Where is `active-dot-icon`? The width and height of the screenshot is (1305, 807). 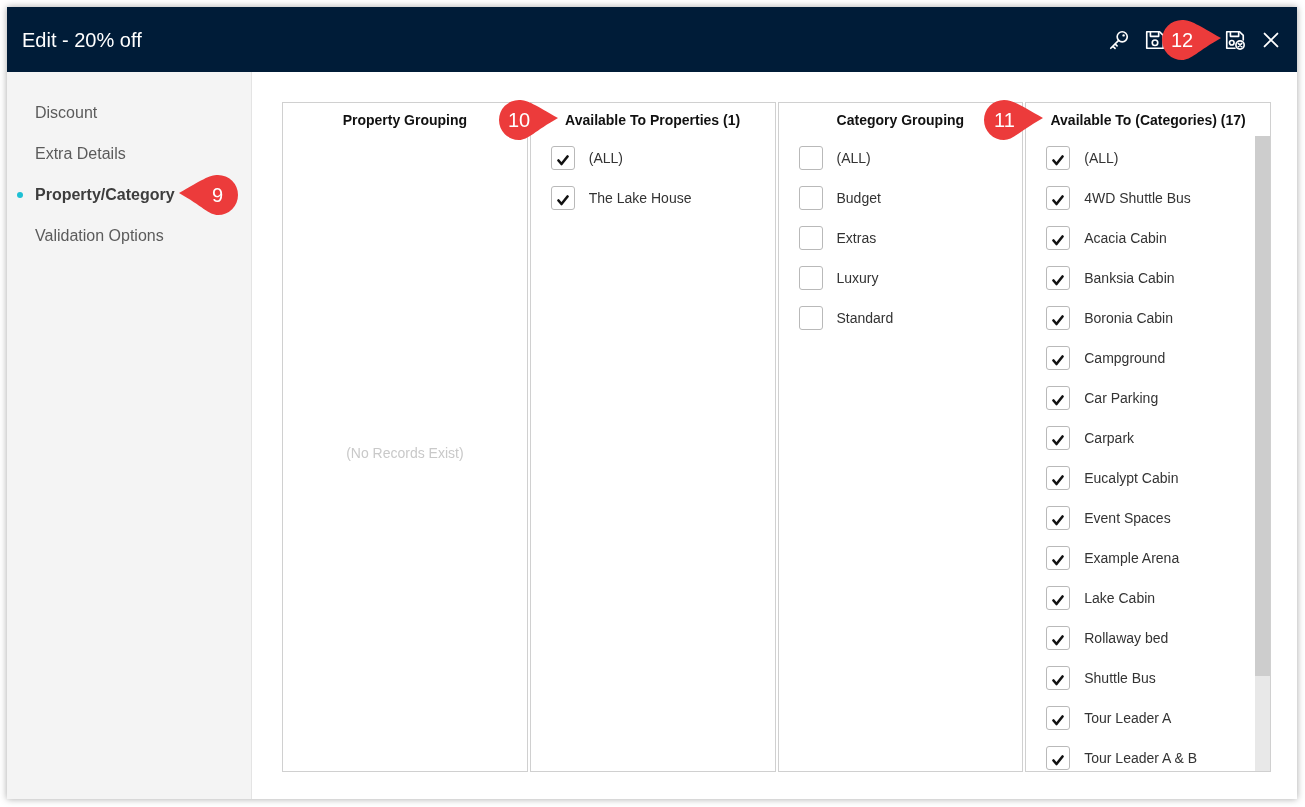
active-dot-icon is located at coordinates (20, 194).